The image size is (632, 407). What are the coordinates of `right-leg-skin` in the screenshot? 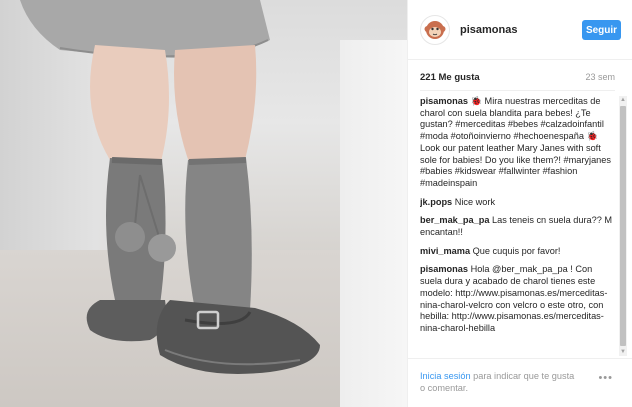 It's located at (215, 105).